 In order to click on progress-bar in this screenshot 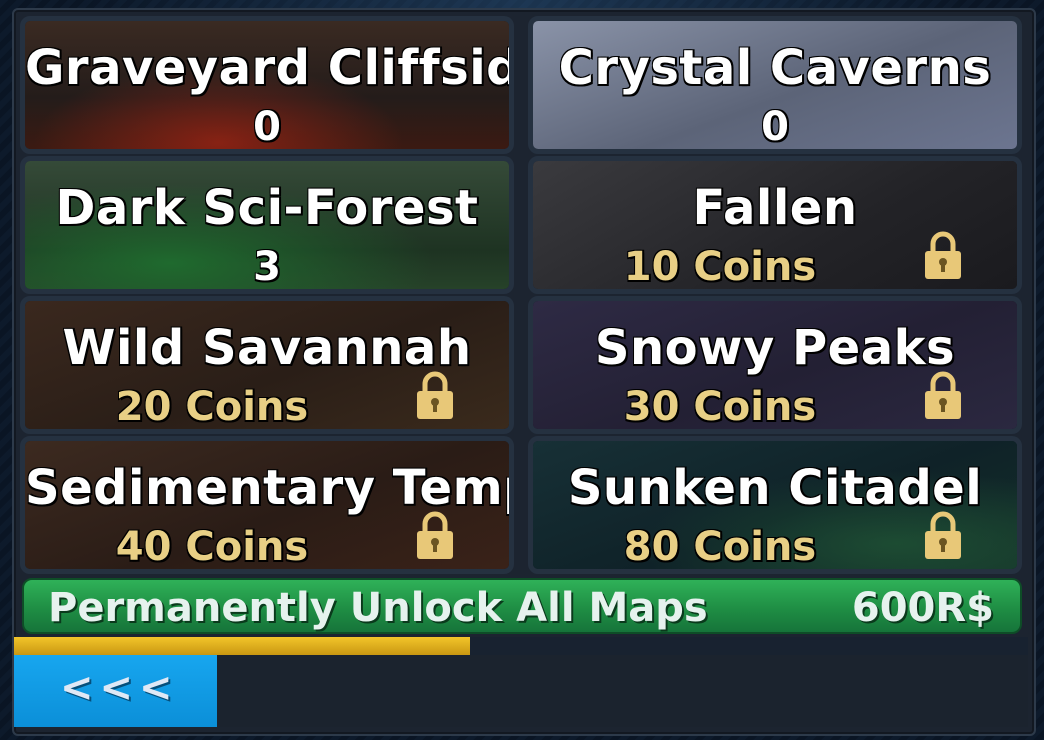, I will do `click(521, 646)`.